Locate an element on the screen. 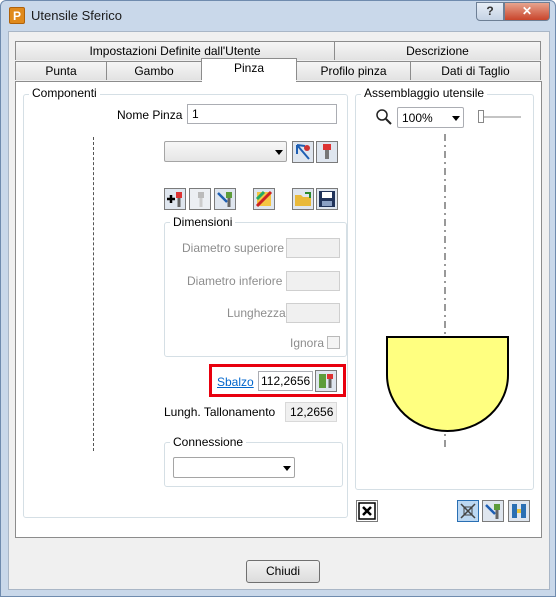  chiudi-button: Chiudi is located at coordinates (283, 571).